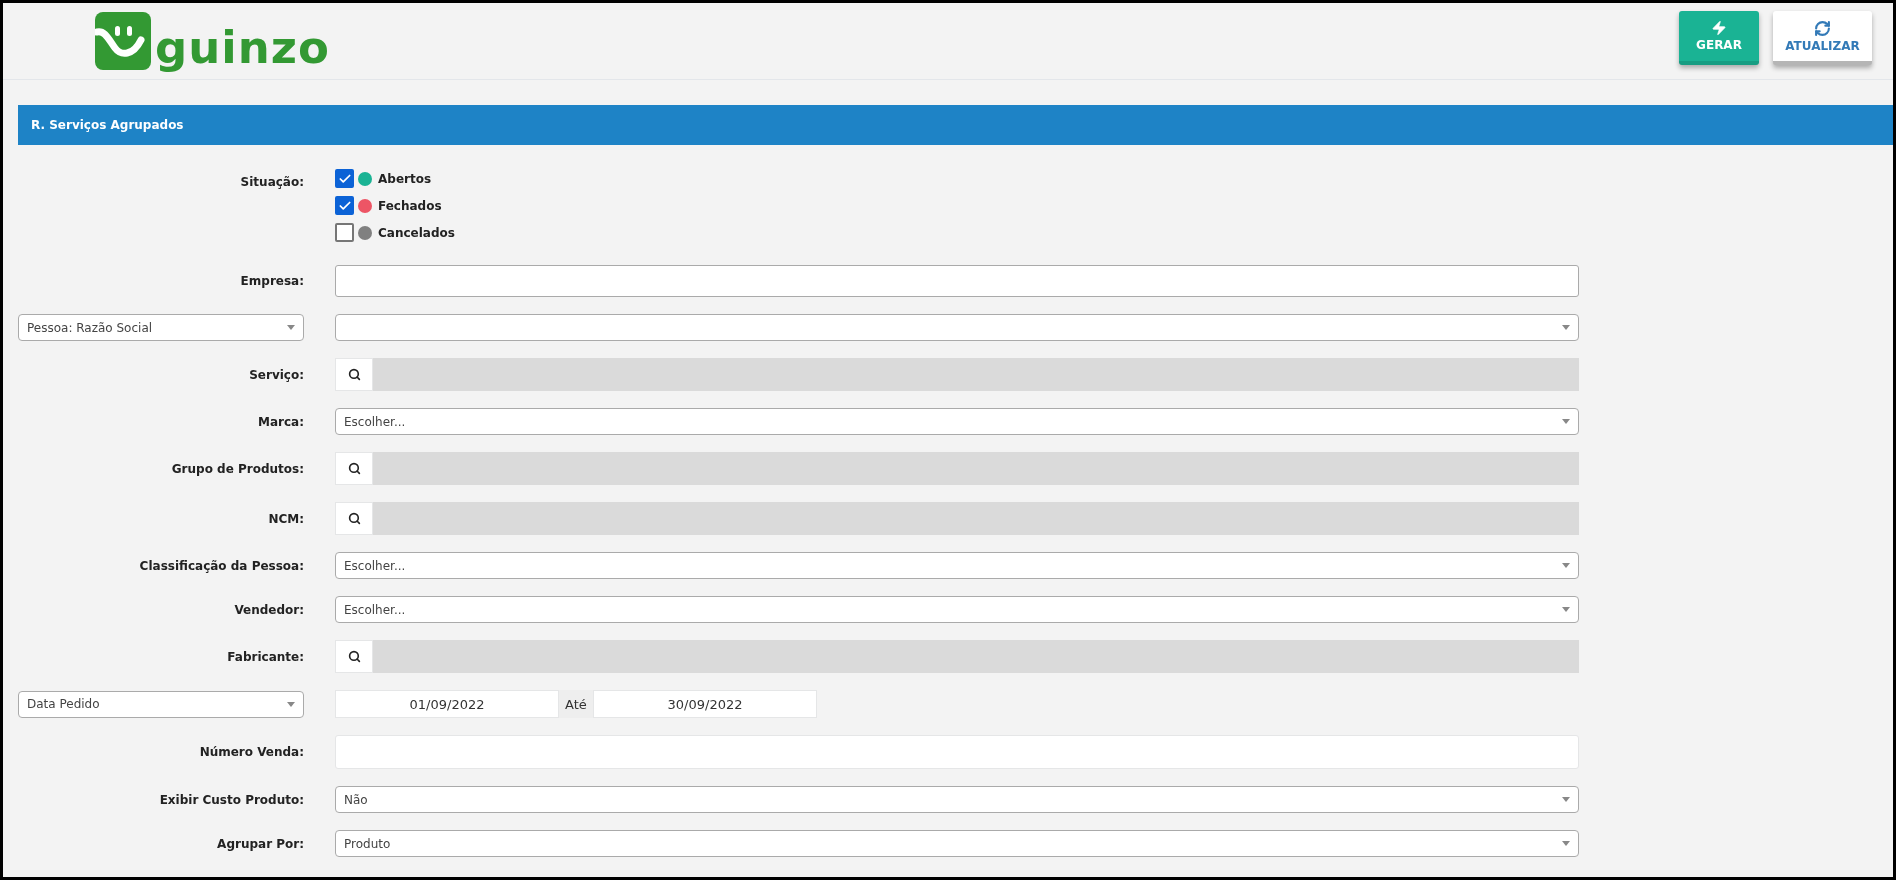 The image size is (1902, 886). Describe the element at coordinates (447, 704) in the screenshot. I see `date-field: 01/09/2022` at that location.